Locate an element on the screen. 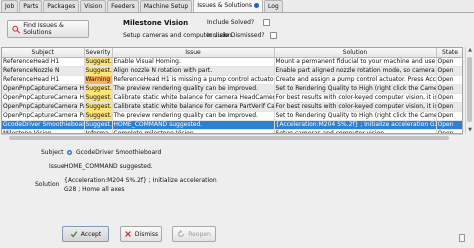 The height and width of the screenshot is (248, 474). issue-label: Issue is located at coordinates (57, 166).